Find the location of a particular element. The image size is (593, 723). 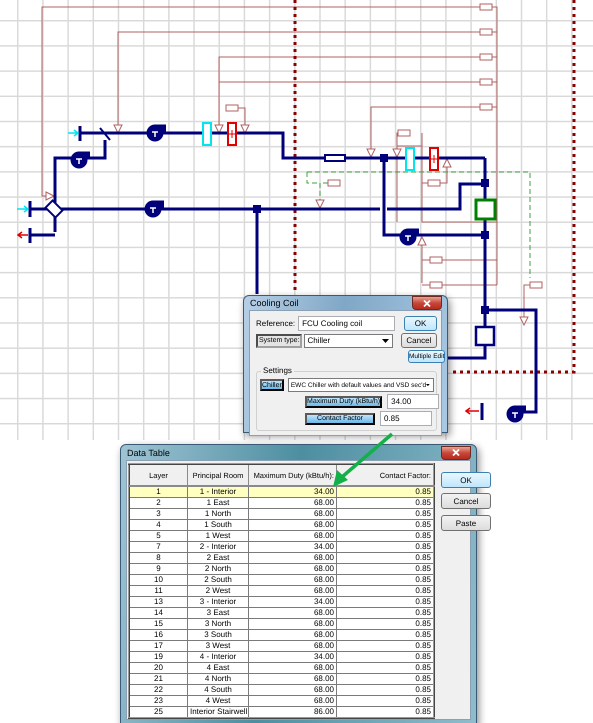

selected-table-row: 1 1 - Interior 34.00 0.85 is located at coordinates (281, 492).